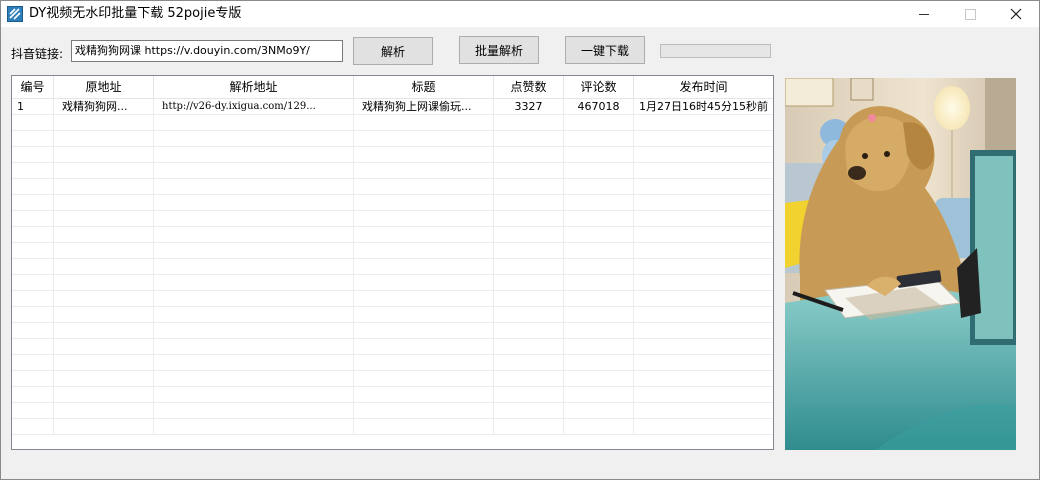  I want to click on download-progress-bar, so click(715, 51).